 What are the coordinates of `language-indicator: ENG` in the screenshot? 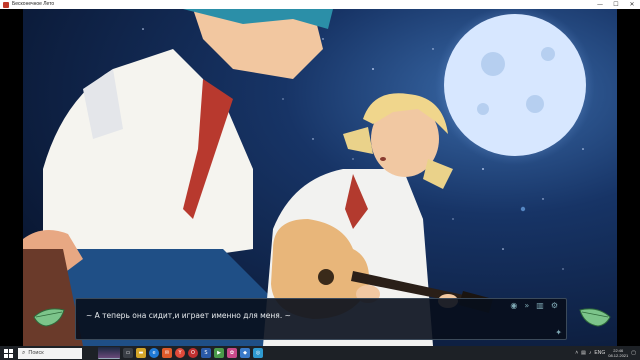 It's located at (599, 353).